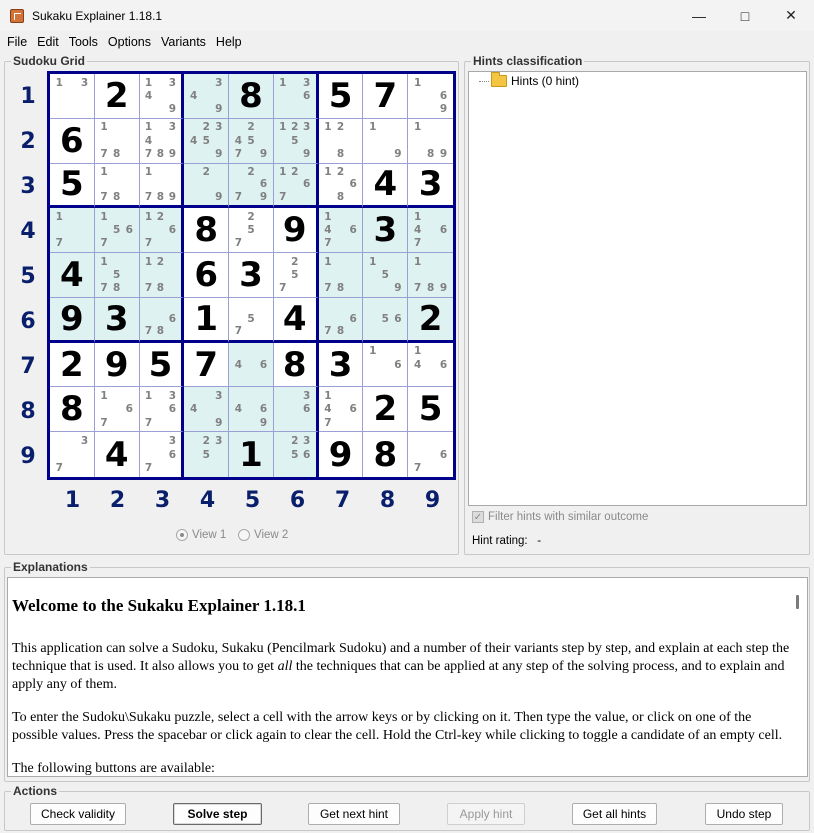 The height and width of the screenshot is (833, 814). Describe the element at coordinates (207, 141) in the screenshot. I see `sudoku-cell-r2c4: 23459` at that location.